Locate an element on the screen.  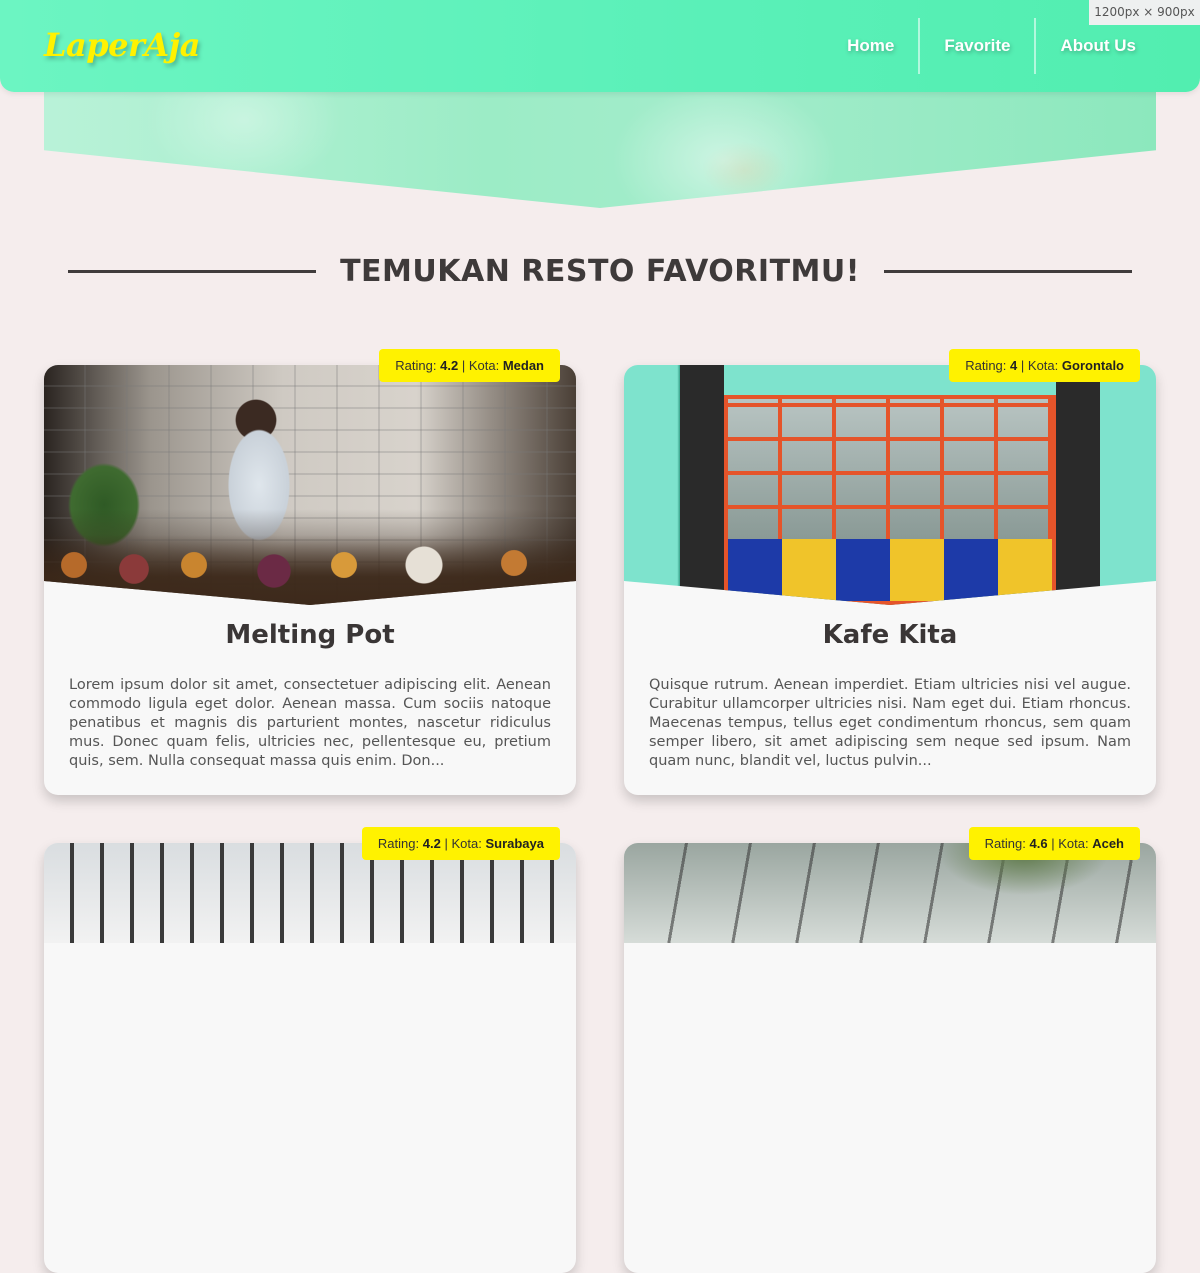
section-heading: TEMUKAN RESTO FAVORITMU! is located at coordinates (600, 271).